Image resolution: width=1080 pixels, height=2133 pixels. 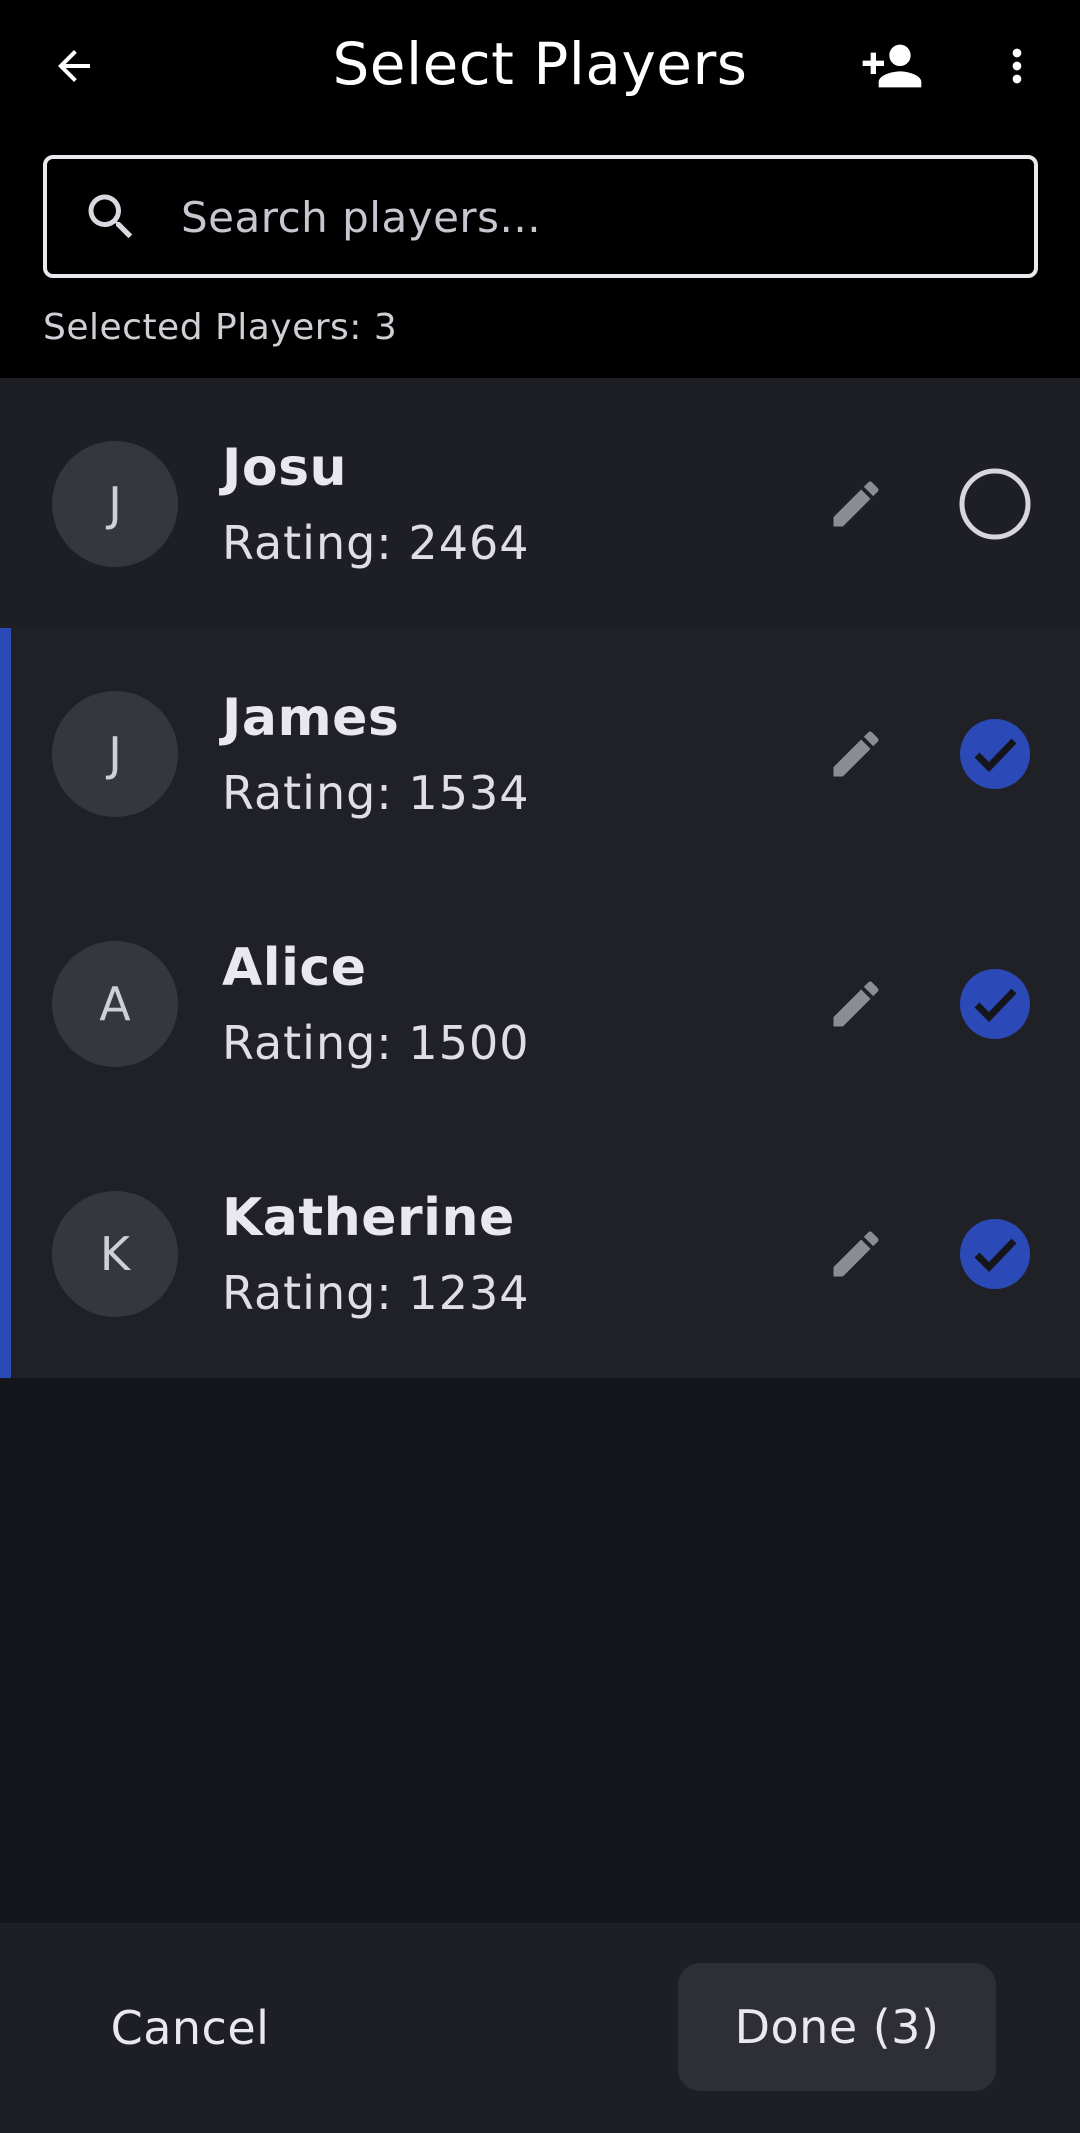 I want to click on player-rating: Rating: 2464, so click(x=376, y=543).